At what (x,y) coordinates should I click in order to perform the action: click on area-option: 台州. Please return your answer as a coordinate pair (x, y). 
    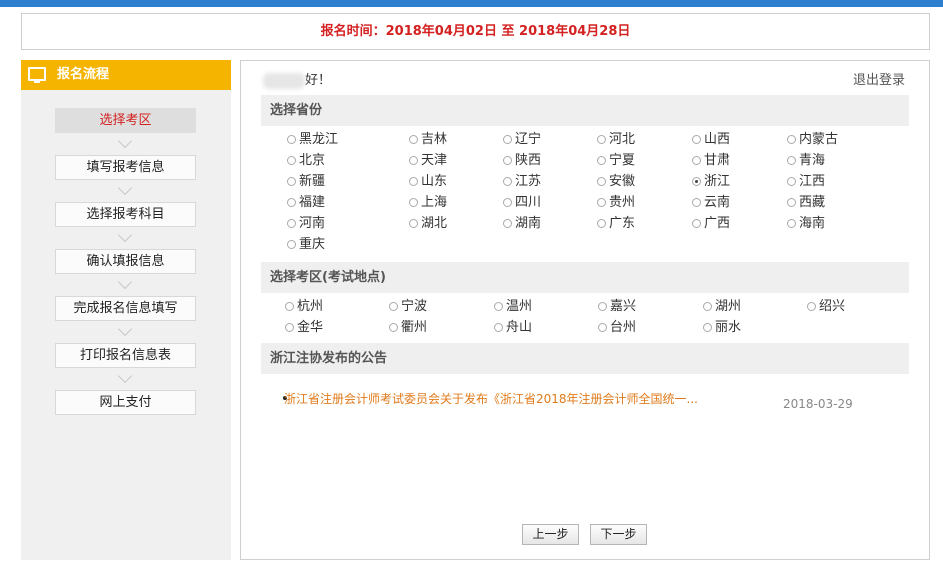
    Looking at the image, I should click on (617, 328).